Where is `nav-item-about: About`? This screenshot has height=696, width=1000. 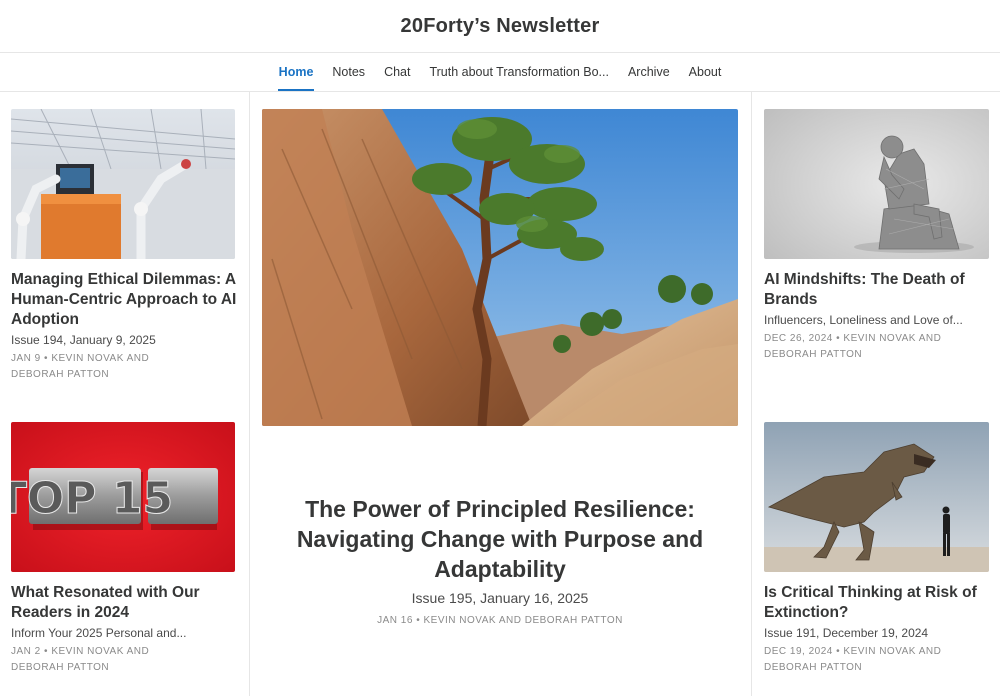
nav-item-about: About is located at coordinates (705, 72).